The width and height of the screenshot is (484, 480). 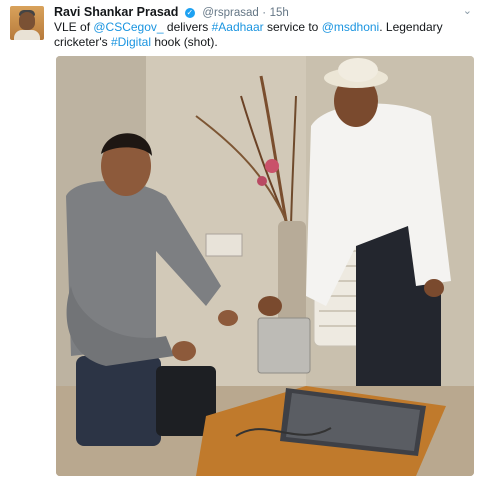 I want to click on tweet-text-segment: delivers, so click(x=187, y=27).